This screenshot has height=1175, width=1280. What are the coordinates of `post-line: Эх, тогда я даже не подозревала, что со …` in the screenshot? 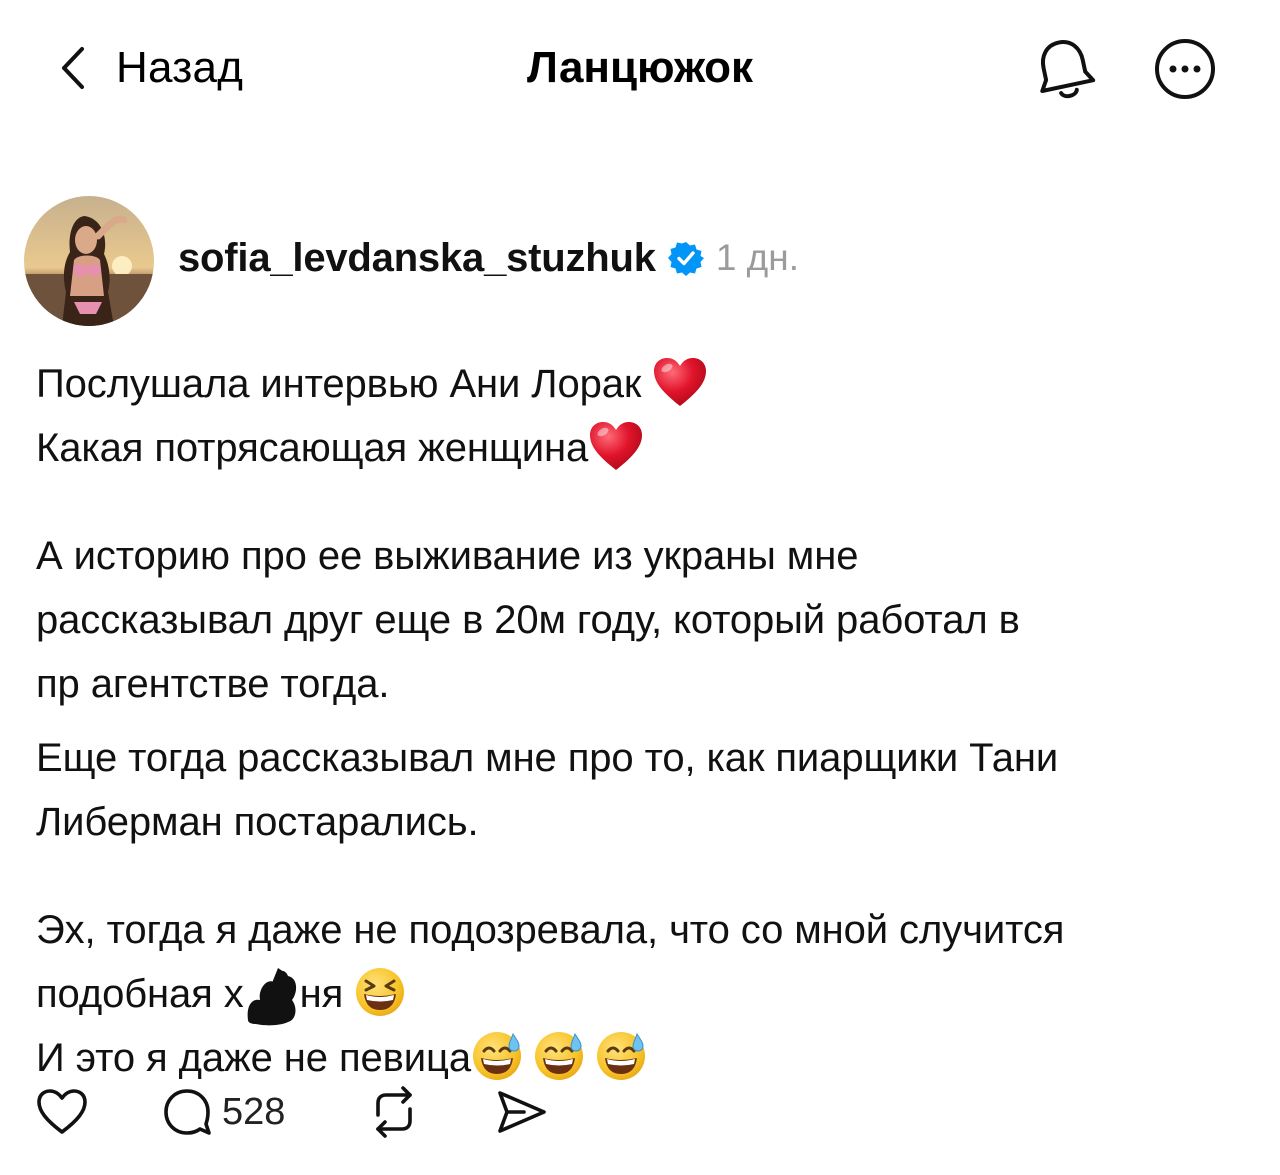 It's located at (550, 930).